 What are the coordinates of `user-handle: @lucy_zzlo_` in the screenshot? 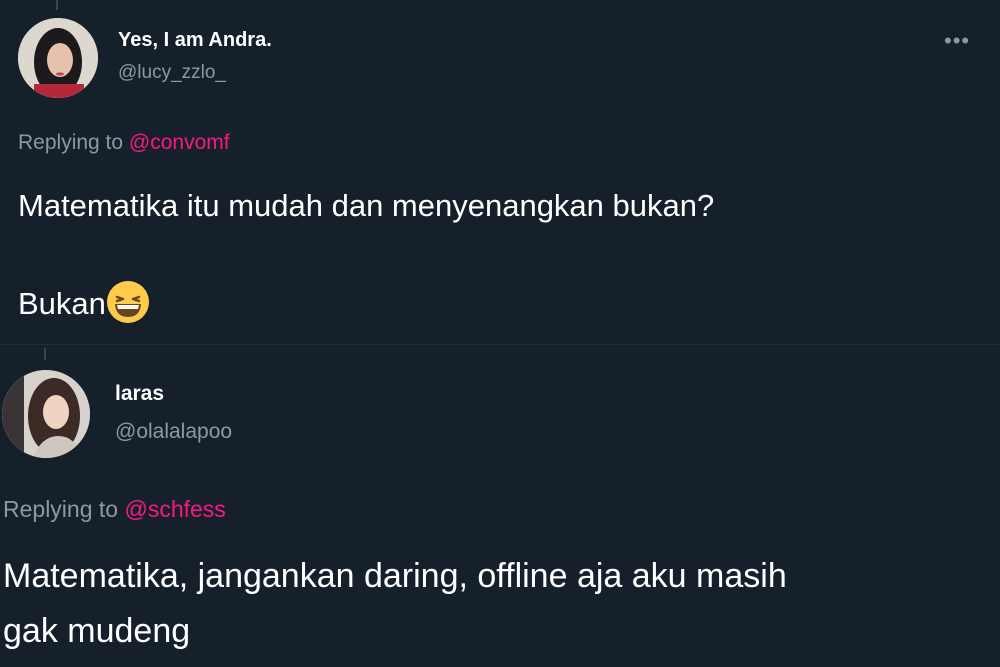 It's located at (172, 73).